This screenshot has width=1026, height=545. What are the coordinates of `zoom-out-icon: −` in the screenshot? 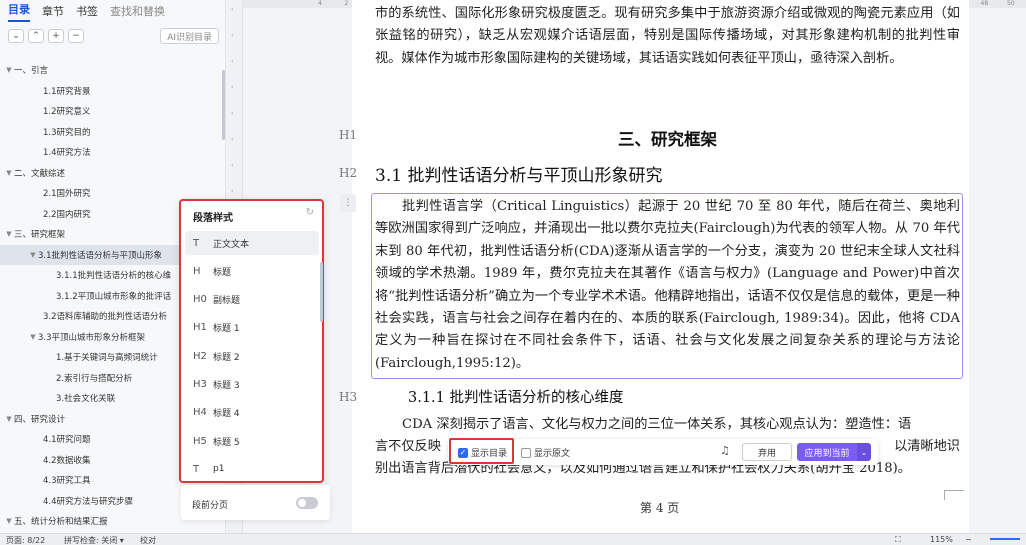 It's located at (968, 539).